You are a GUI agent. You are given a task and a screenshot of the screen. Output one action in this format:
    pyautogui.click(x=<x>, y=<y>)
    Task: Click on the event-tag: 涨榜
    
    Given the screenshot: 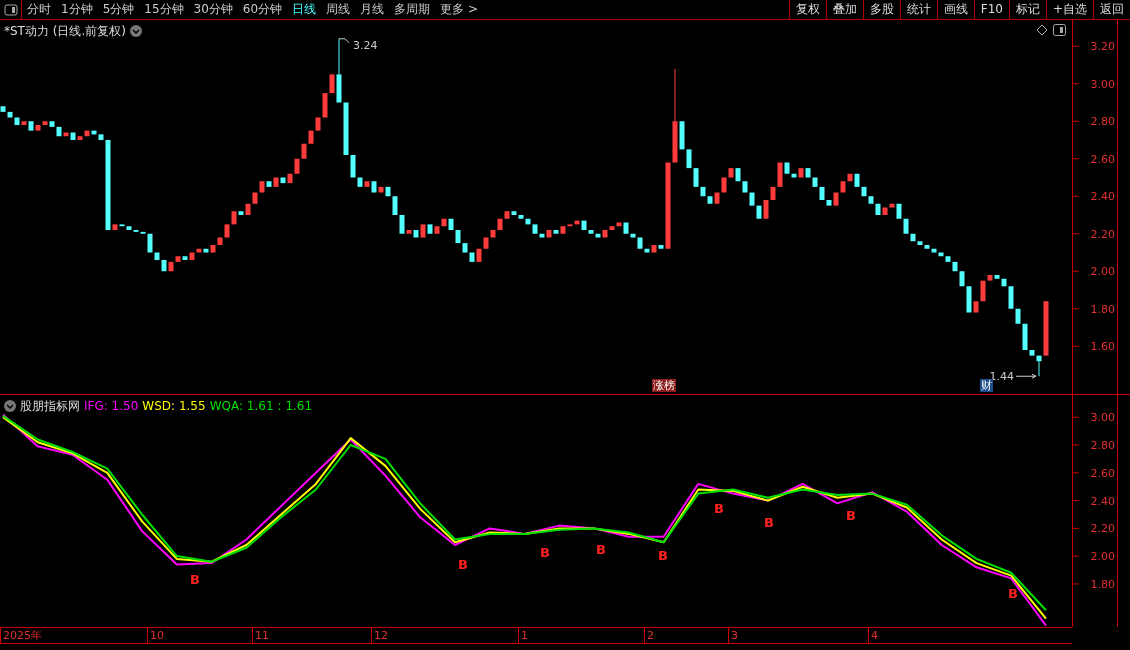 What is the action you would take?
    pyautogui.click(x=664, y=385)
    